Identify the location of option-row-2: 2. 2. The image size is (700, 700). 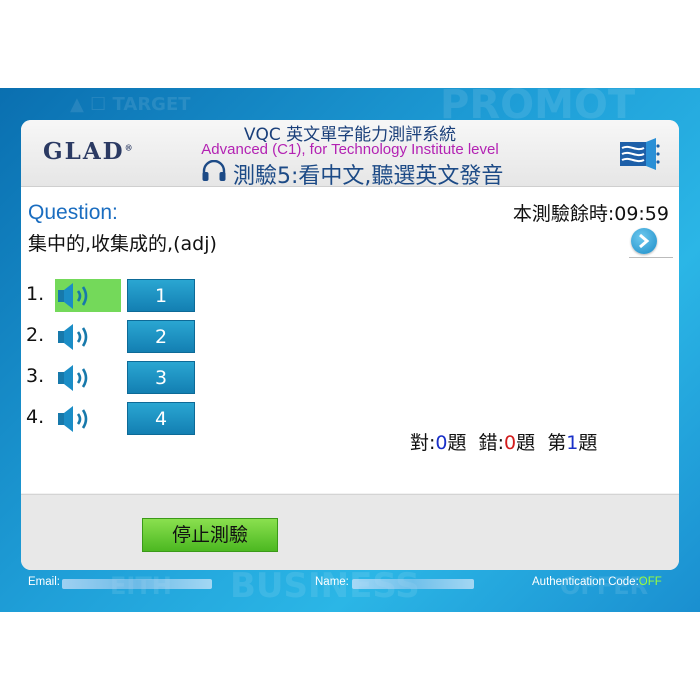
(121, 338).